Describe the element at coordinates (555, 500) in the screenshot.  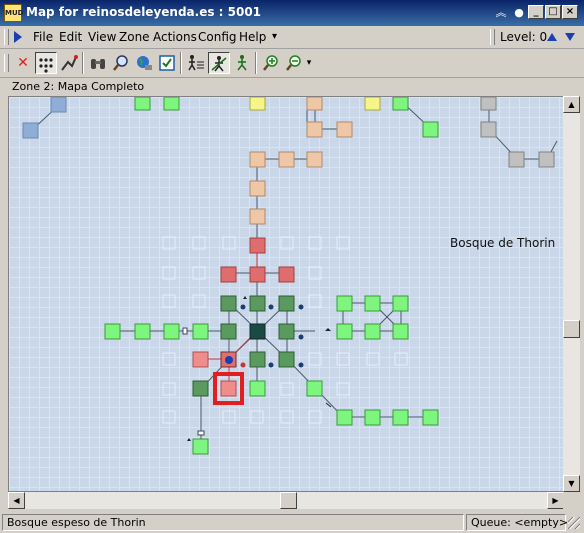
I see `scroll-right-button: ▶` at that location.